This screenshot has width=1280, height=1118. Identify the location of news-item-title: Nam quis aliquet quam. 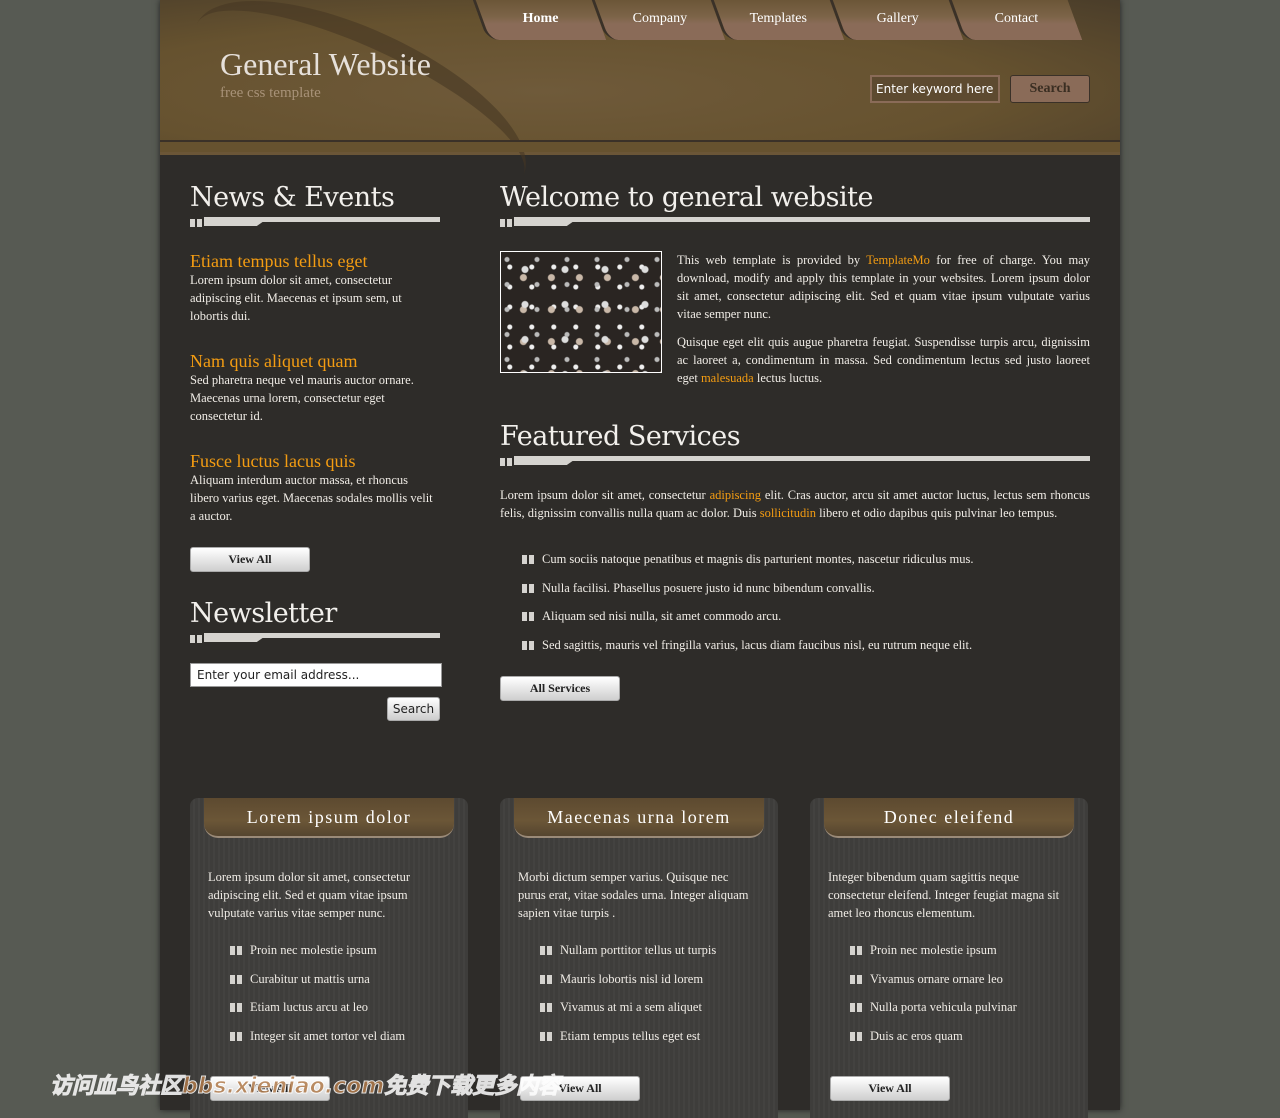
(315, 361).